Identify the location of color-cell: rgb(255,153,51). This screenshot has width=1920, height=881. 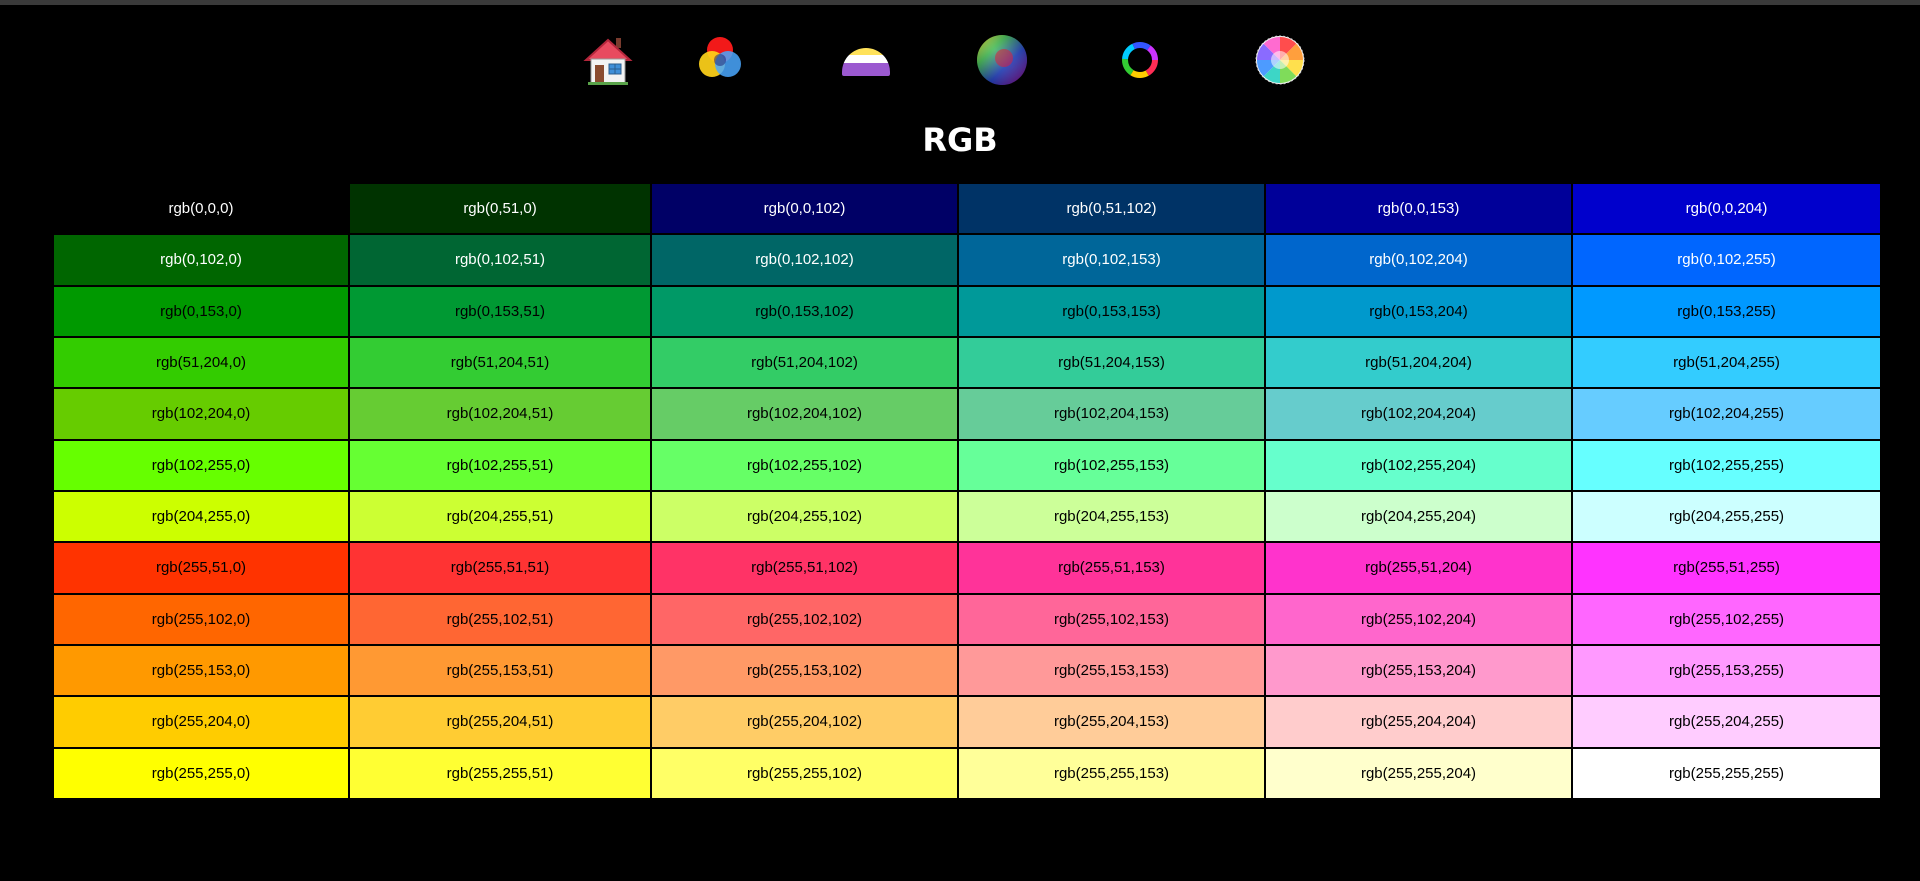
(500, 670).